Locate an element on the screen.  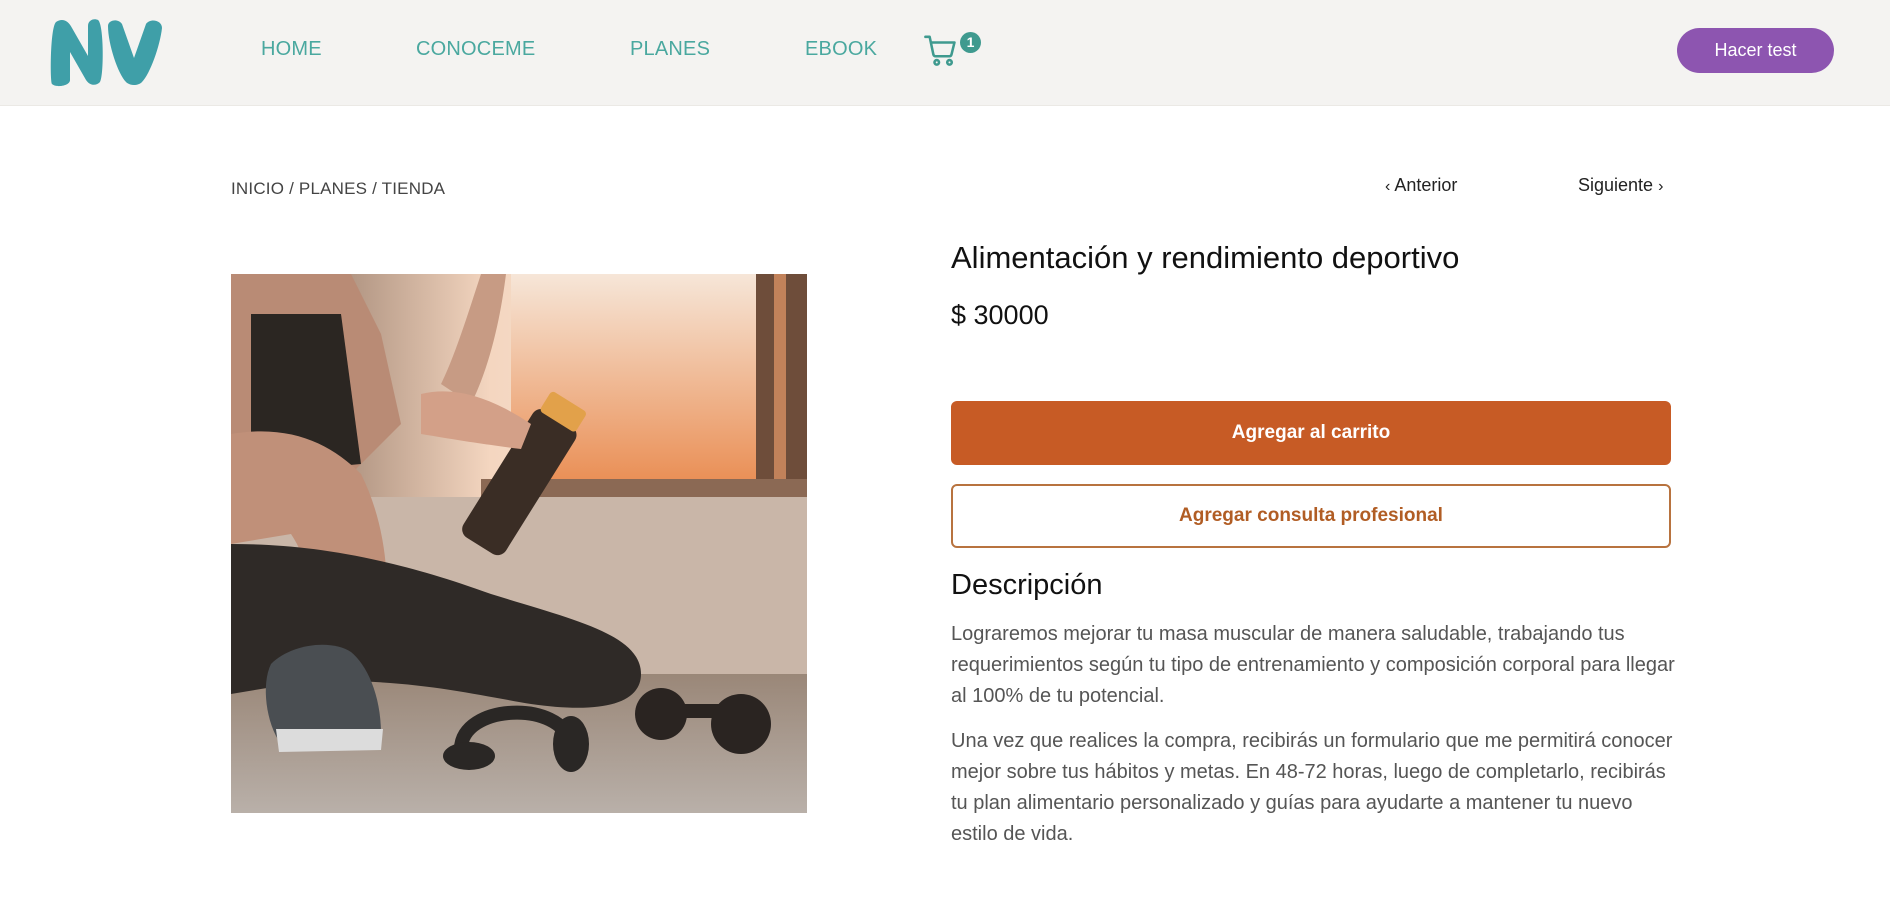
nav-conoceme: CONOCEME is located at coordinates (475, 49).